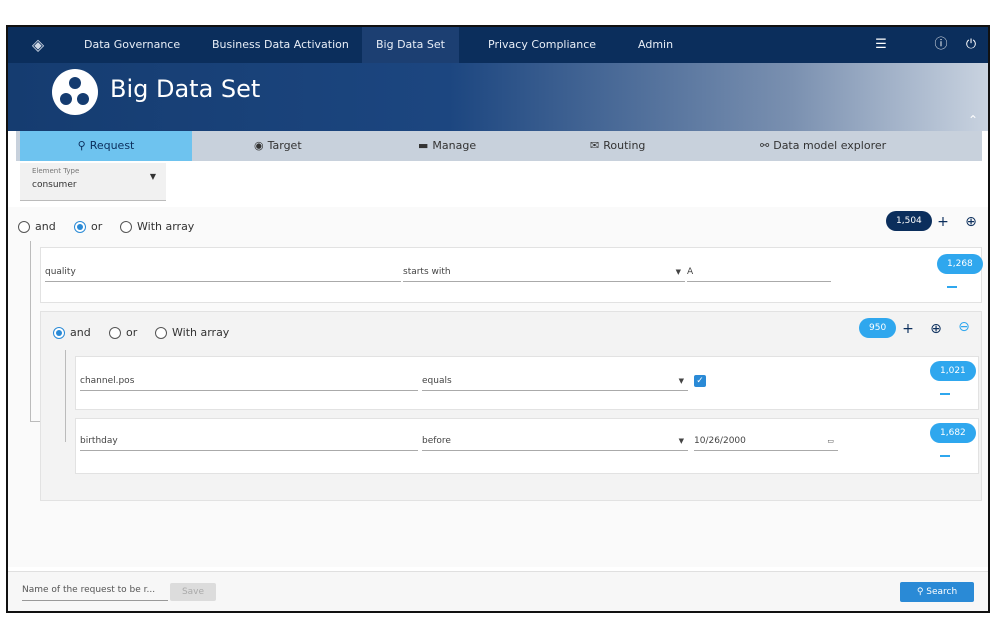 This screenshot has height=629, width=1000. What do you see at coordinates (93, 182) in the screenshot?
I see `element-type-select: Element Type consumer ▼` at bounding box center [93, 182].